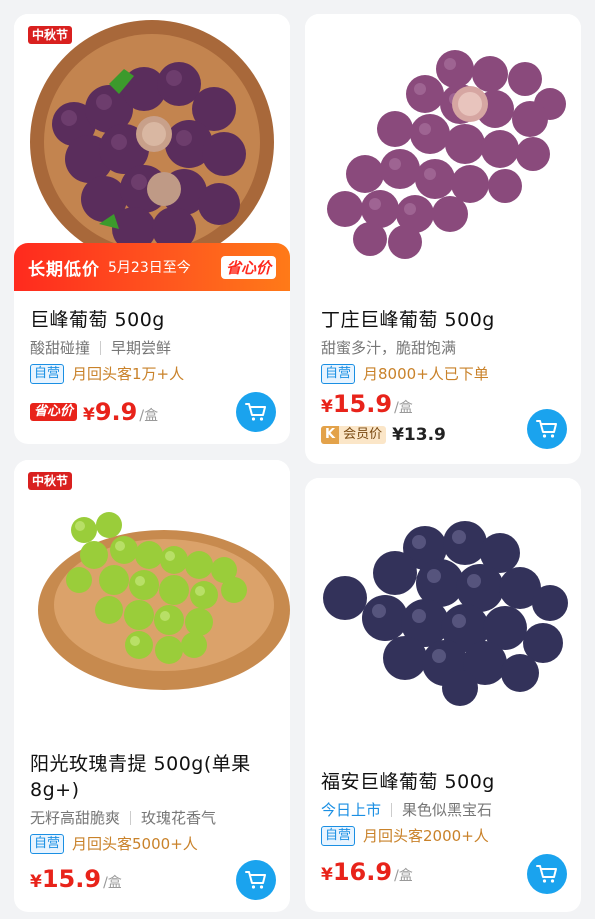 Image resolution: width=595 pixels, height=919 pixels. Describe the element at coordinates (248, 267) in the screenshot. I see `promo-tag: 省心价` at that location.